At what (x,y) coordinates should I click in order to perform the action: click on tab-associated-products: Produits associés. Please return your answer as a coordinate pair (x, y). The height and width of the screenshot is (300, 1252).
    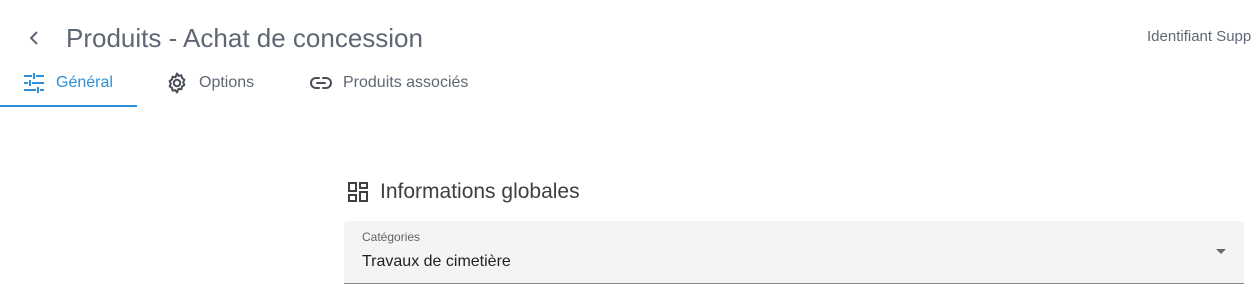
    Looking at the image, I should click on (388, 83).